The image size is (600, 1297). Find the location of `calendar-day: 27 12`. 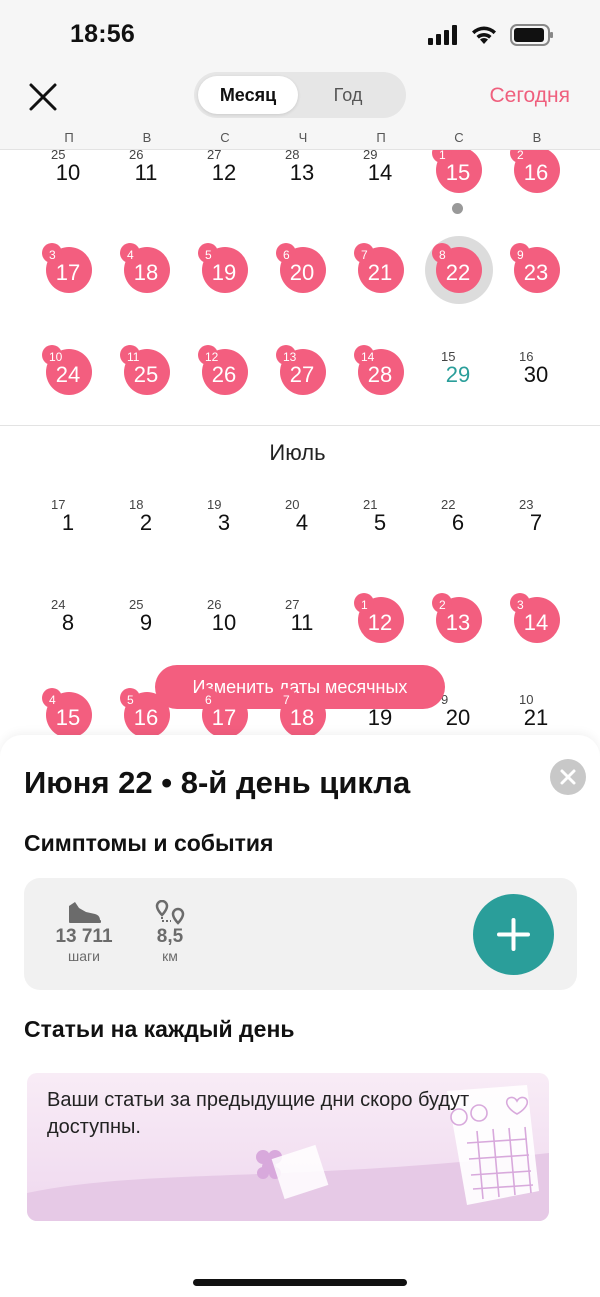

calendar-day: 27 12 is located at coordinates (224, 185).